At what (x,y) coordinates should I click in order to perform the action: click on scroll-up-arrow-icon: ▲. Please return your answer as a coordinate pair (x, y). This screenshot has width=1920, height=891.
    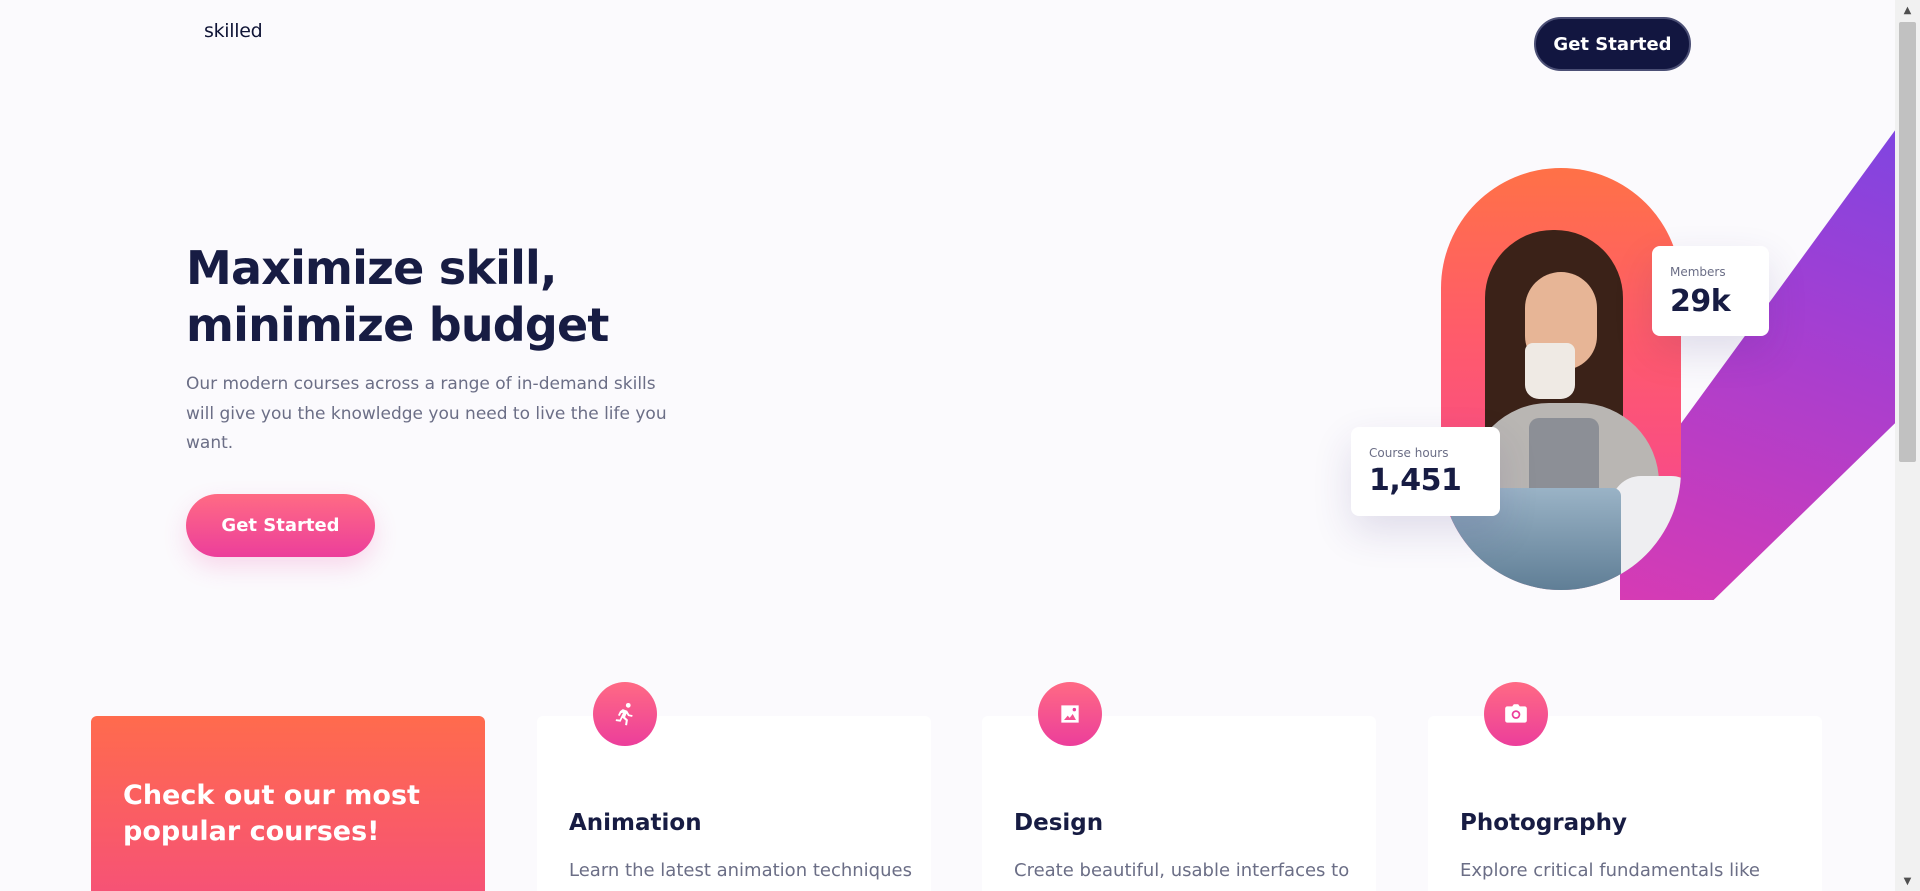
    Looking at the image, I should click on (1907, 10).